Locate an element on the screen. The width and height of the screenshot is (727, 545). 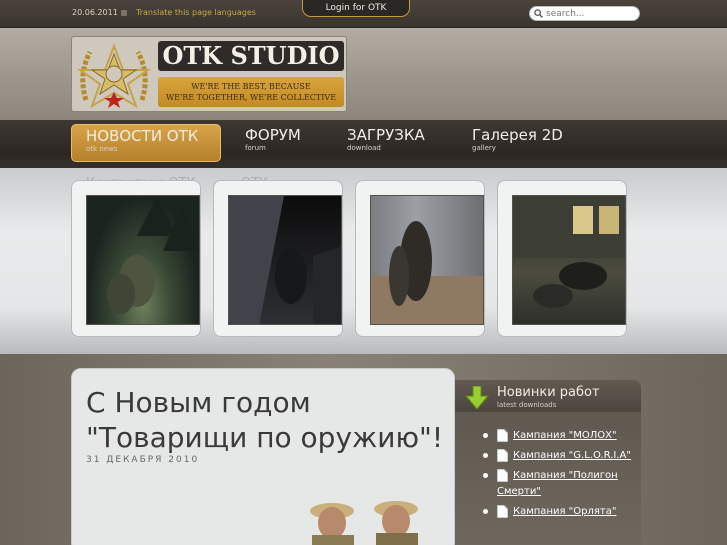
article-date: 31 ДЕКАБРЯ 2010 is located at coordinates (143, 460).